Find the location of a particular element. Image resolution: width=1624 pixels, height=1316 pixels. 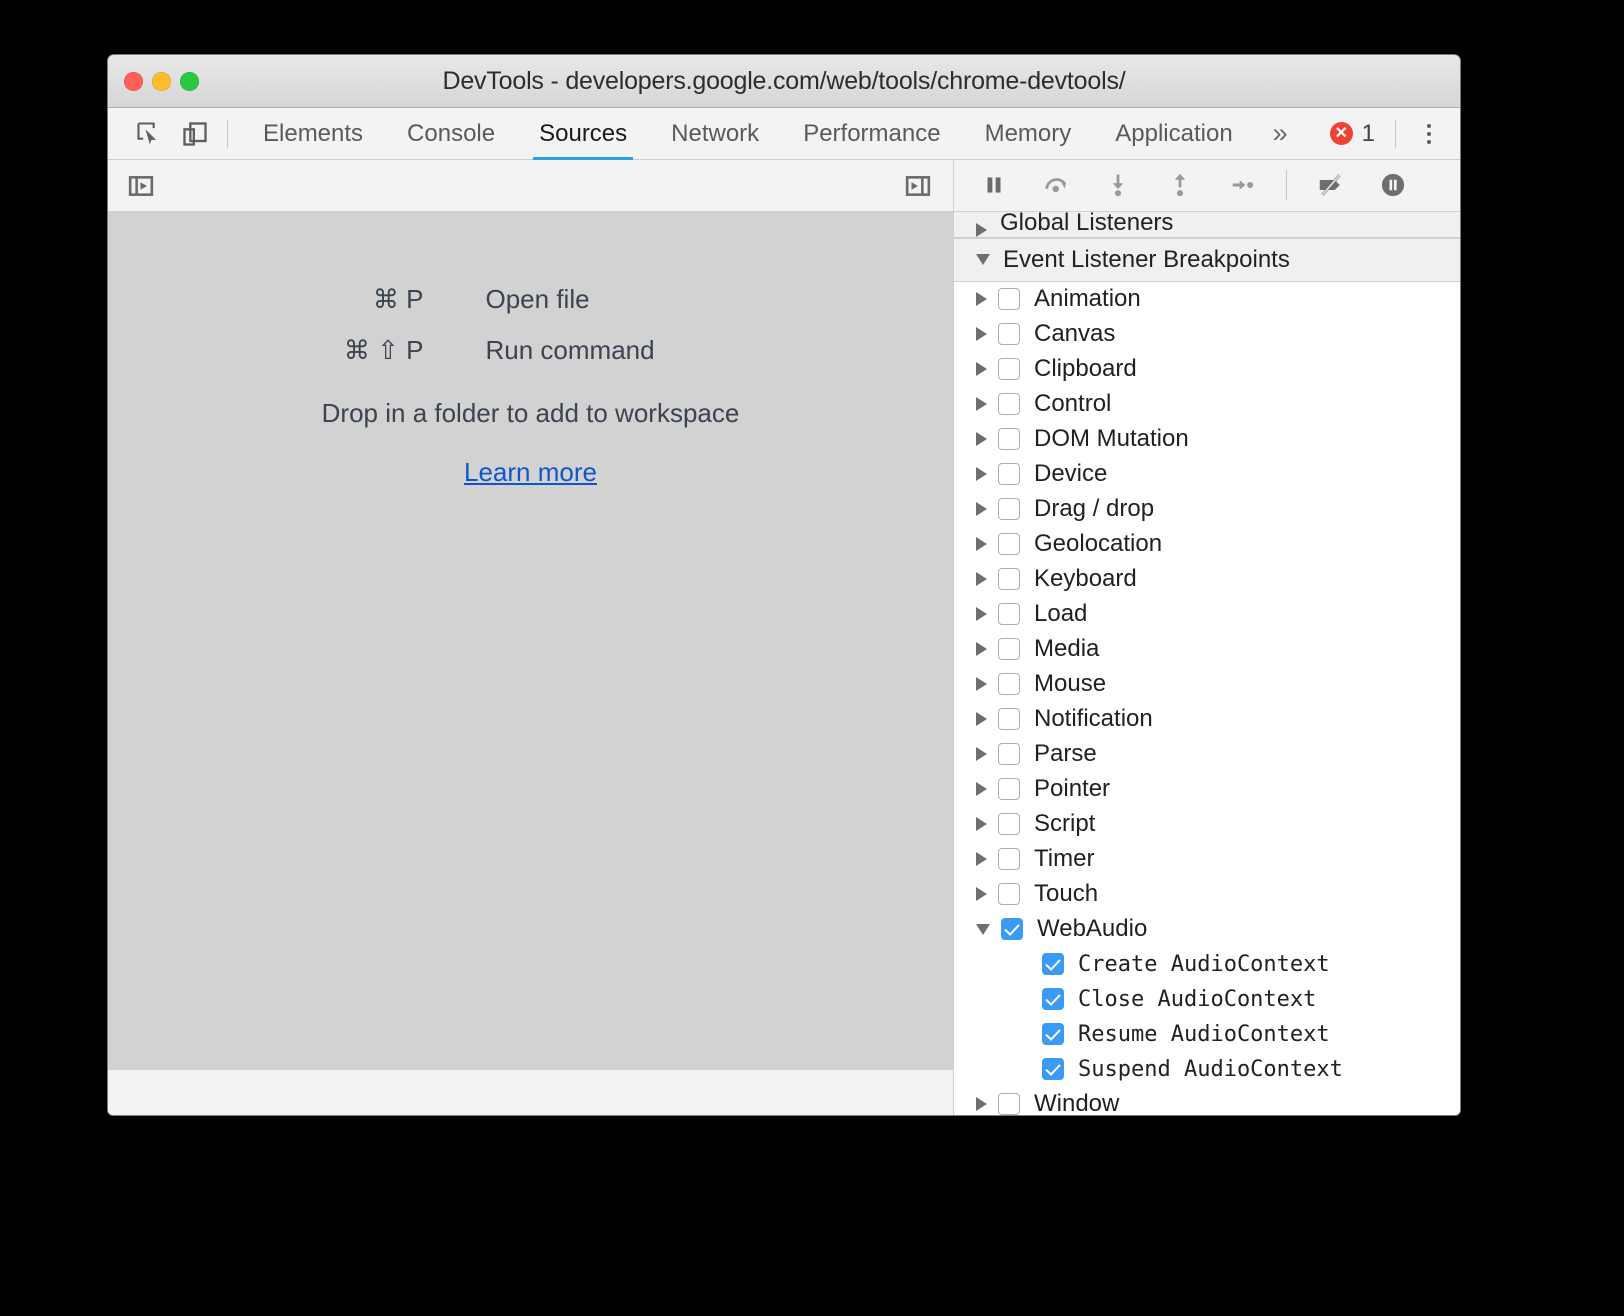

event-category-animation: Animation is located at coordinates (1207, 299).